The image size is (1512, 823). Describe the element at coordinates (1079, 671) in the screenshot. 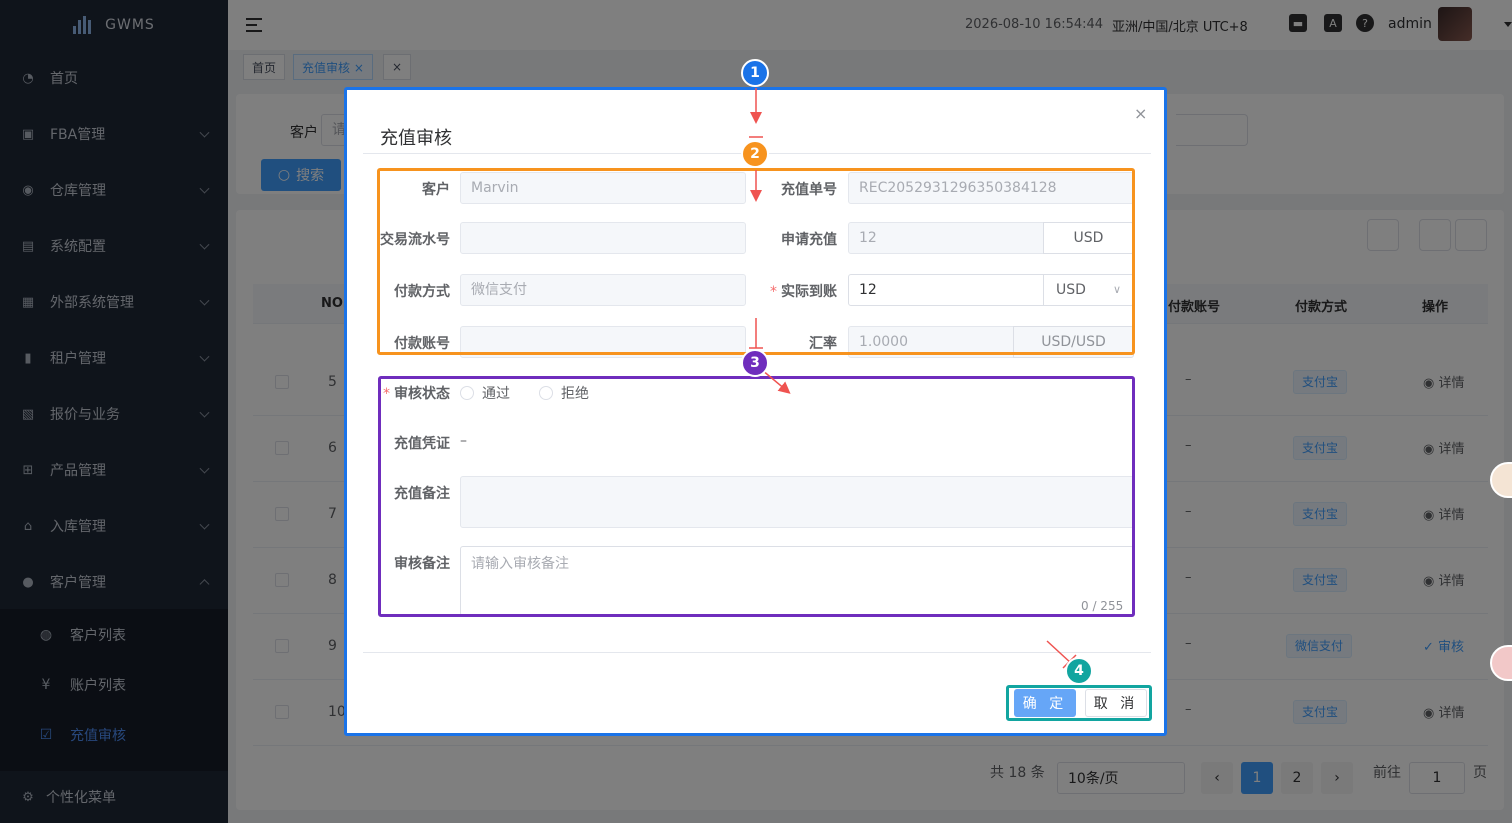

I see `annotation-badge-4: 4` at that location.